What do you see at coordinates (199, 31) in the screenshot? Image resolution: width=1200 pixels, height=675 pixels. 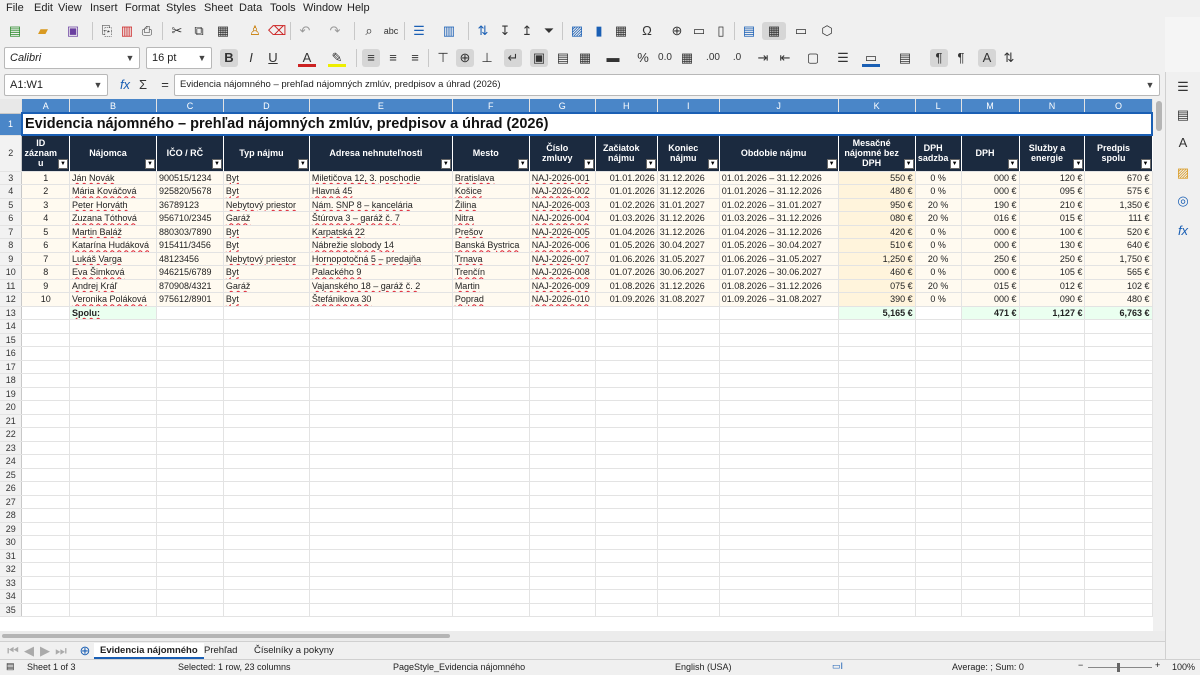 I see `copy-icon: ⧉` at bounding box center [199, 31].